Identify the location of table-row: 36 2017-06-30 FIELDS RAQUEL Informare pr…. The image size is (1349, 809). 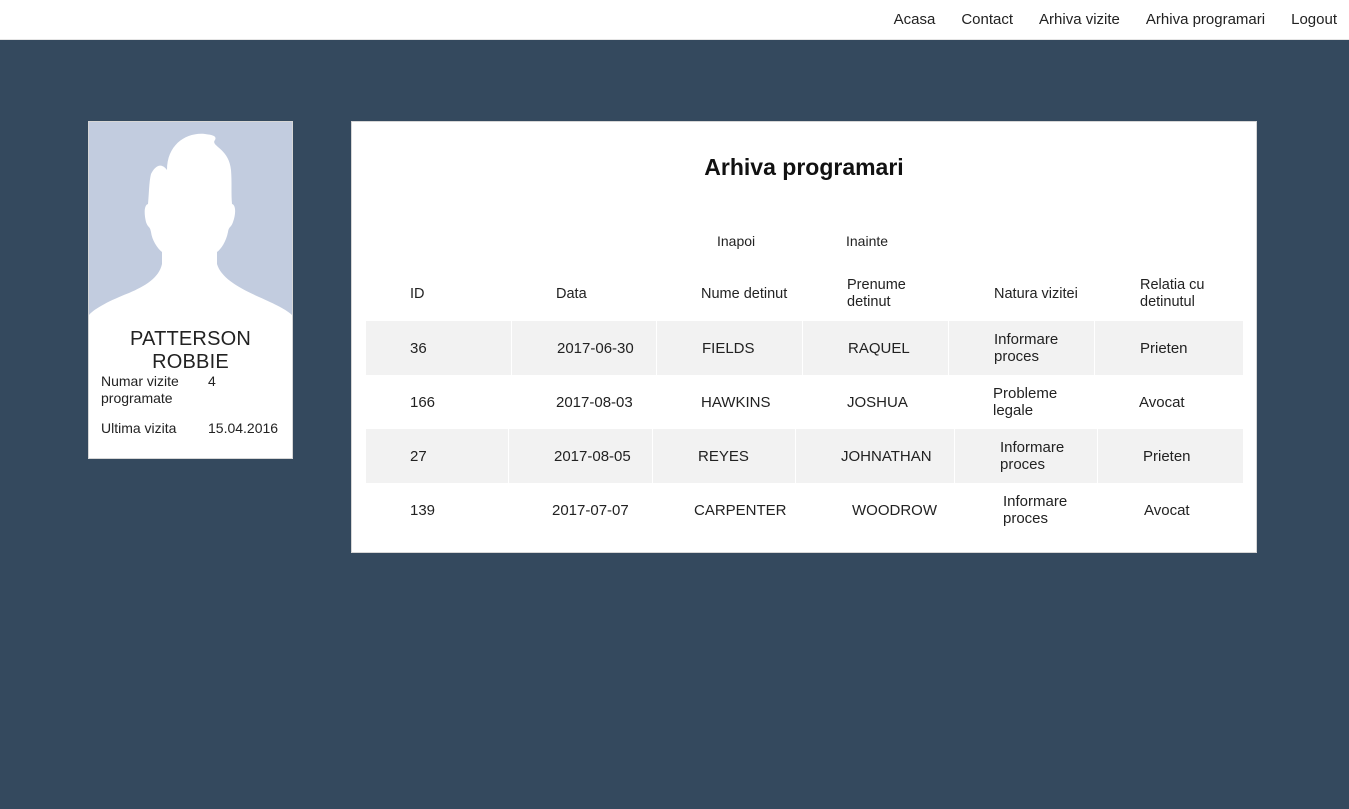
(804, 348).